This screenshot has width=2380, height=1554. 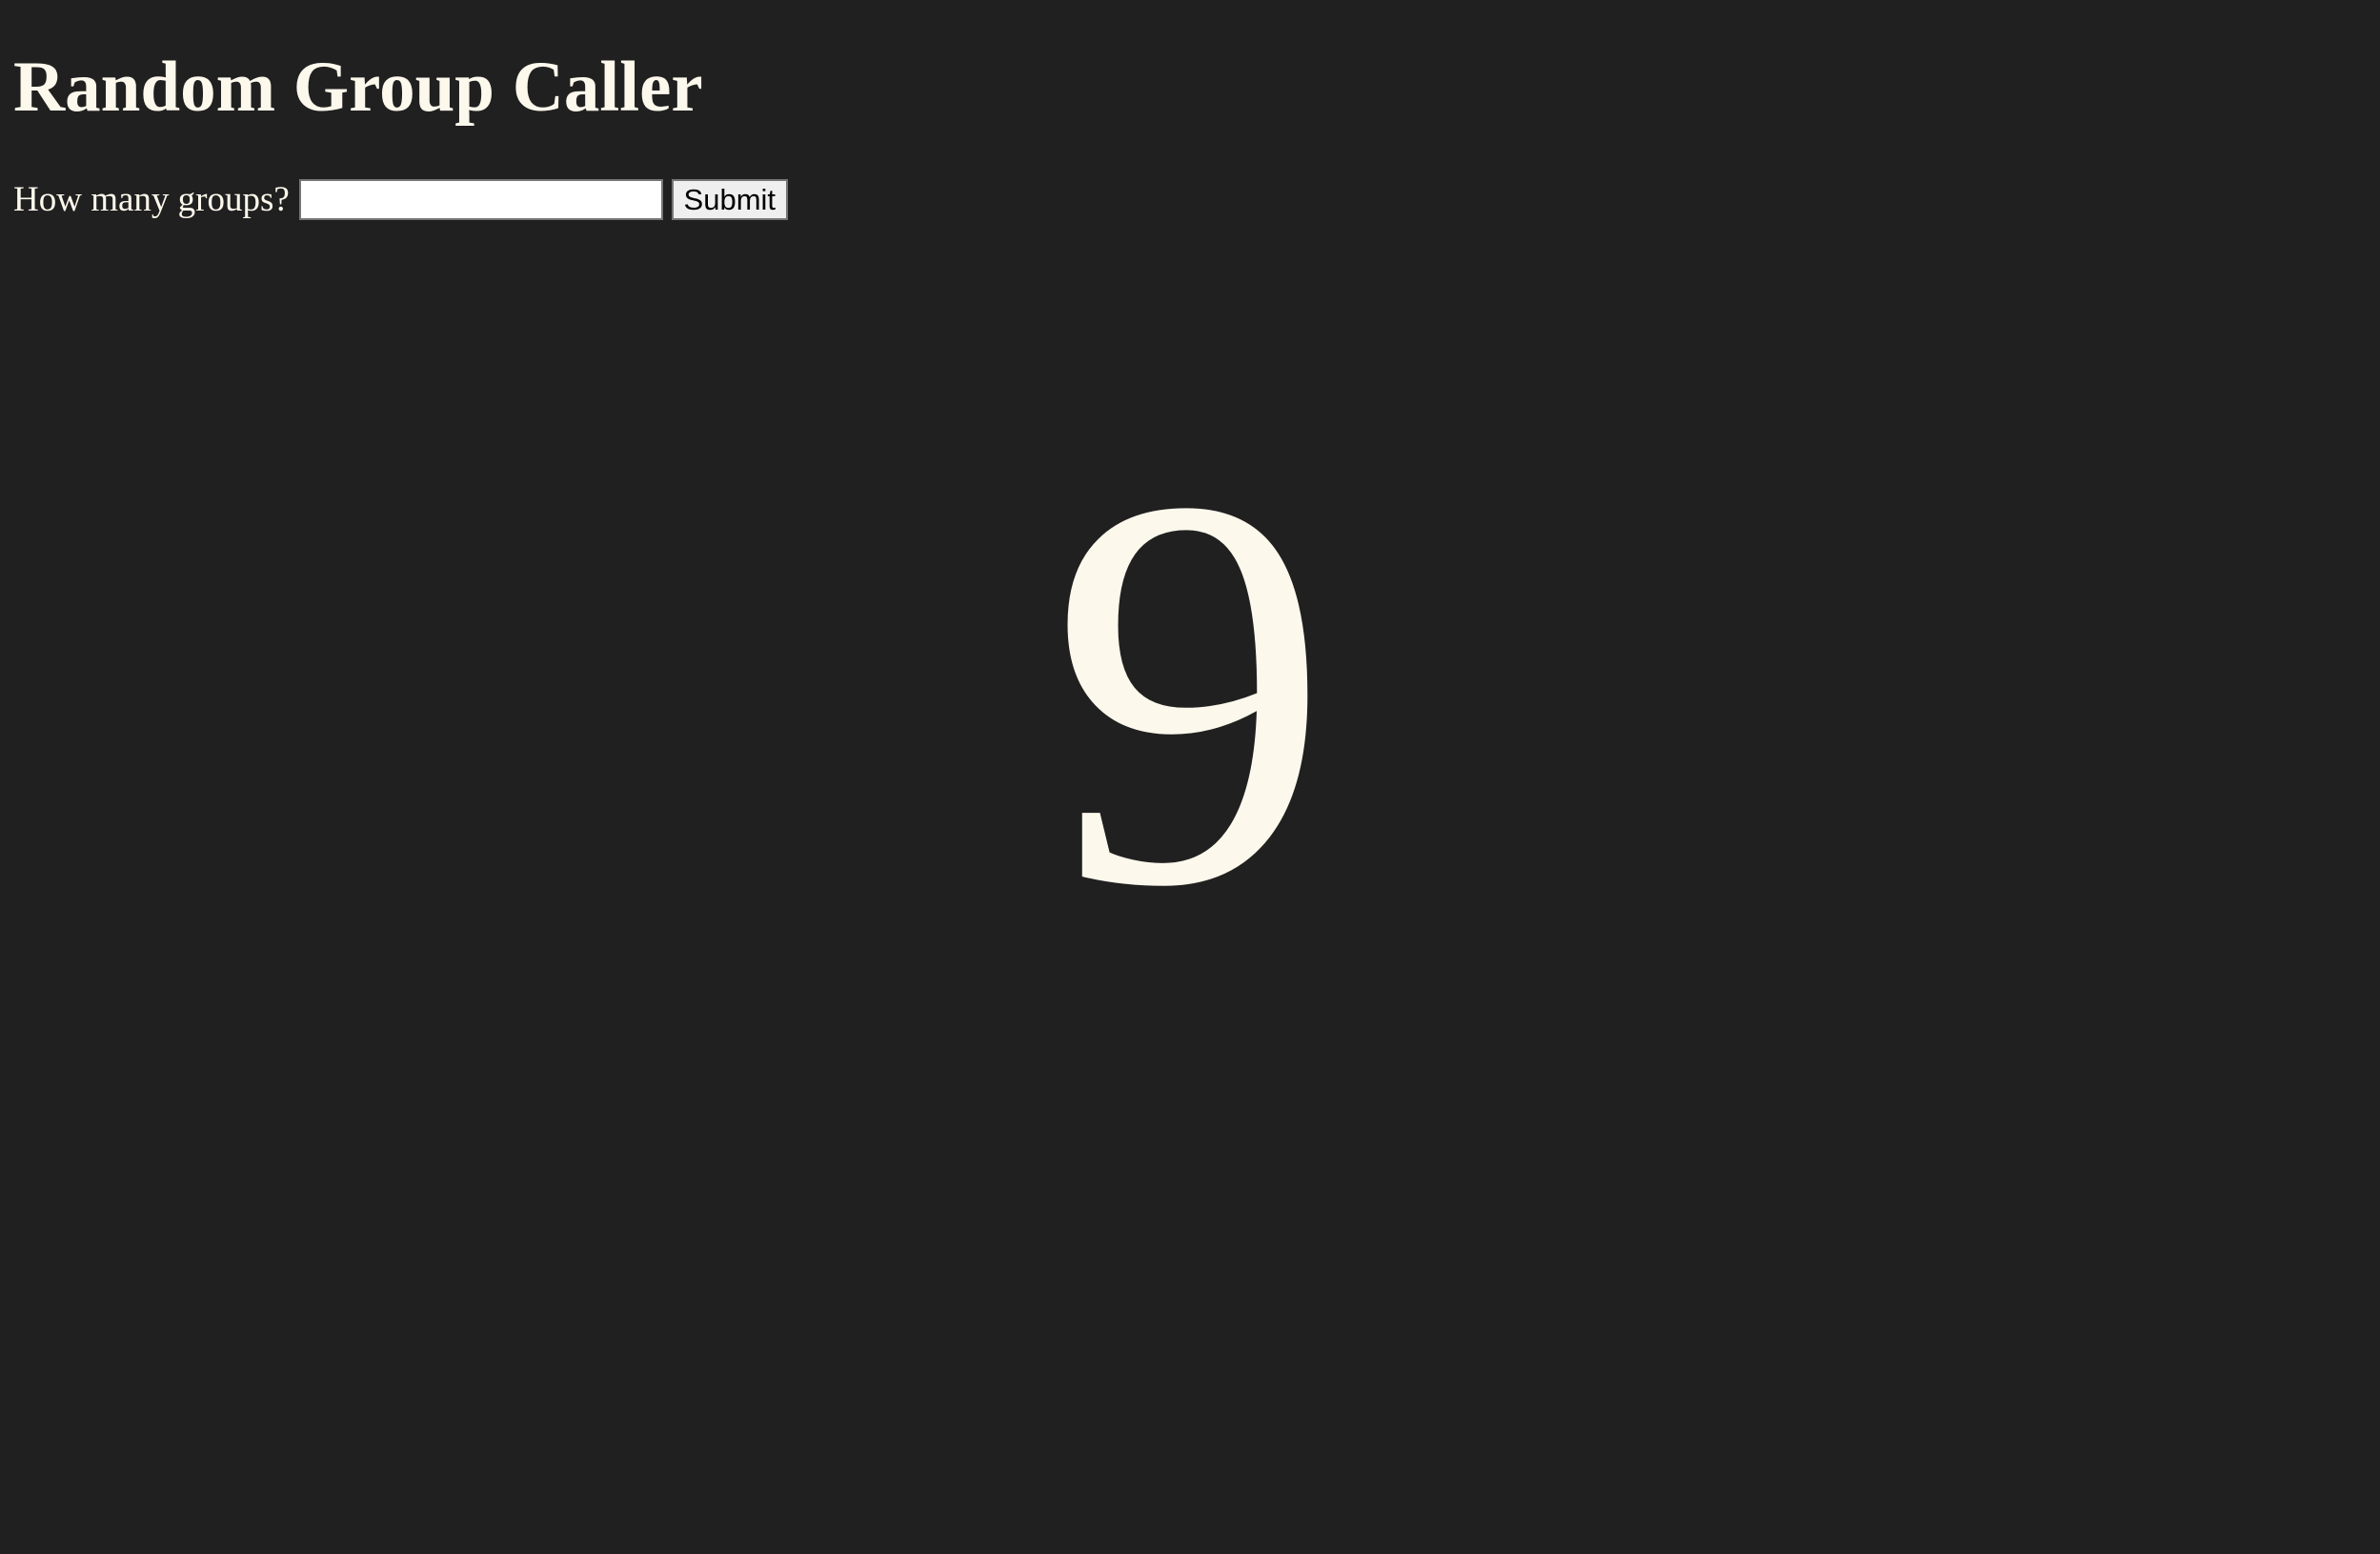 I want to click on submit-button: Submit, so click(x=729, y=199).